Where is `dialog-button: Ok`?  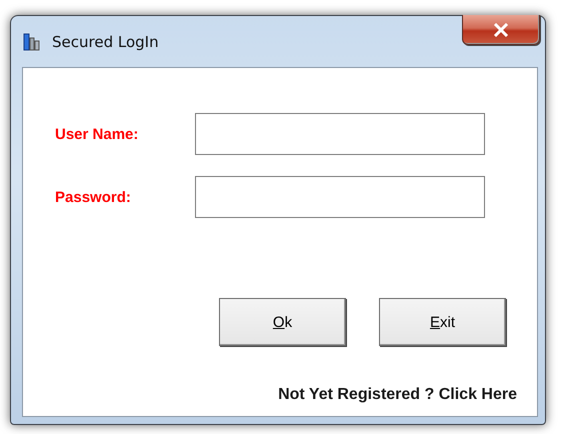 dialog-button: Ok is located at coordinates (282, 322).